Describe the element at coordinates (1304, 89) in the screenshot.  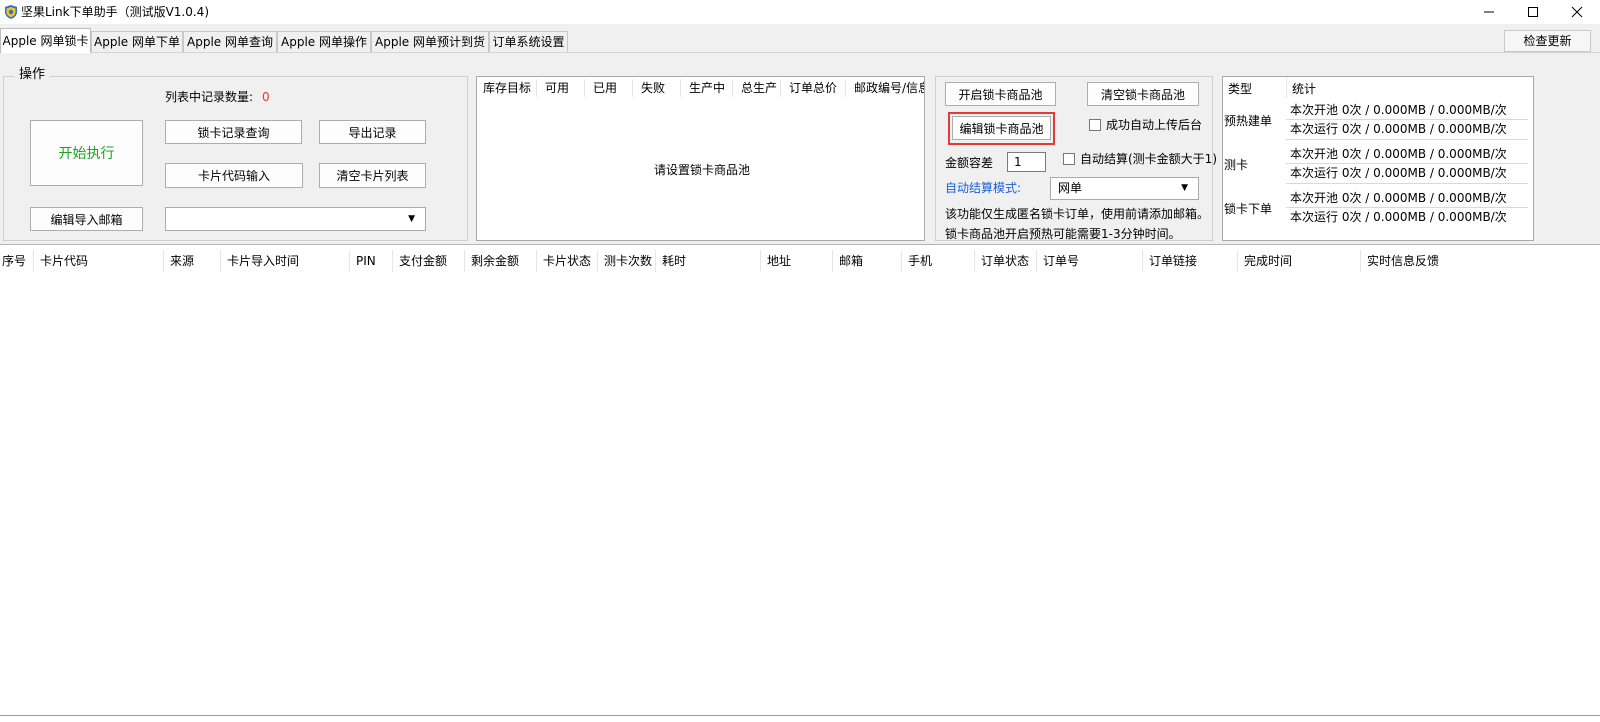
I see `stats-header-stats: 统计` at that location.